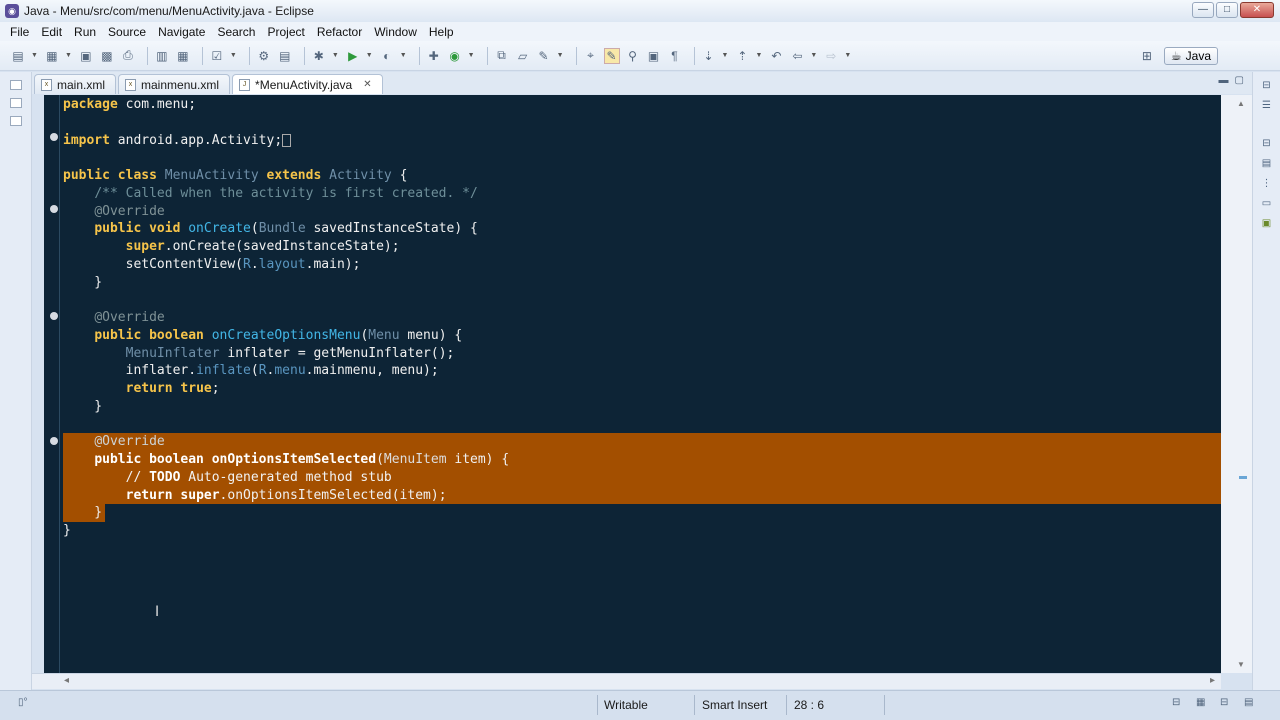 The image size is (1280, 720). I want to click on scroll-up-icon: ▲, so click(1241, 103).